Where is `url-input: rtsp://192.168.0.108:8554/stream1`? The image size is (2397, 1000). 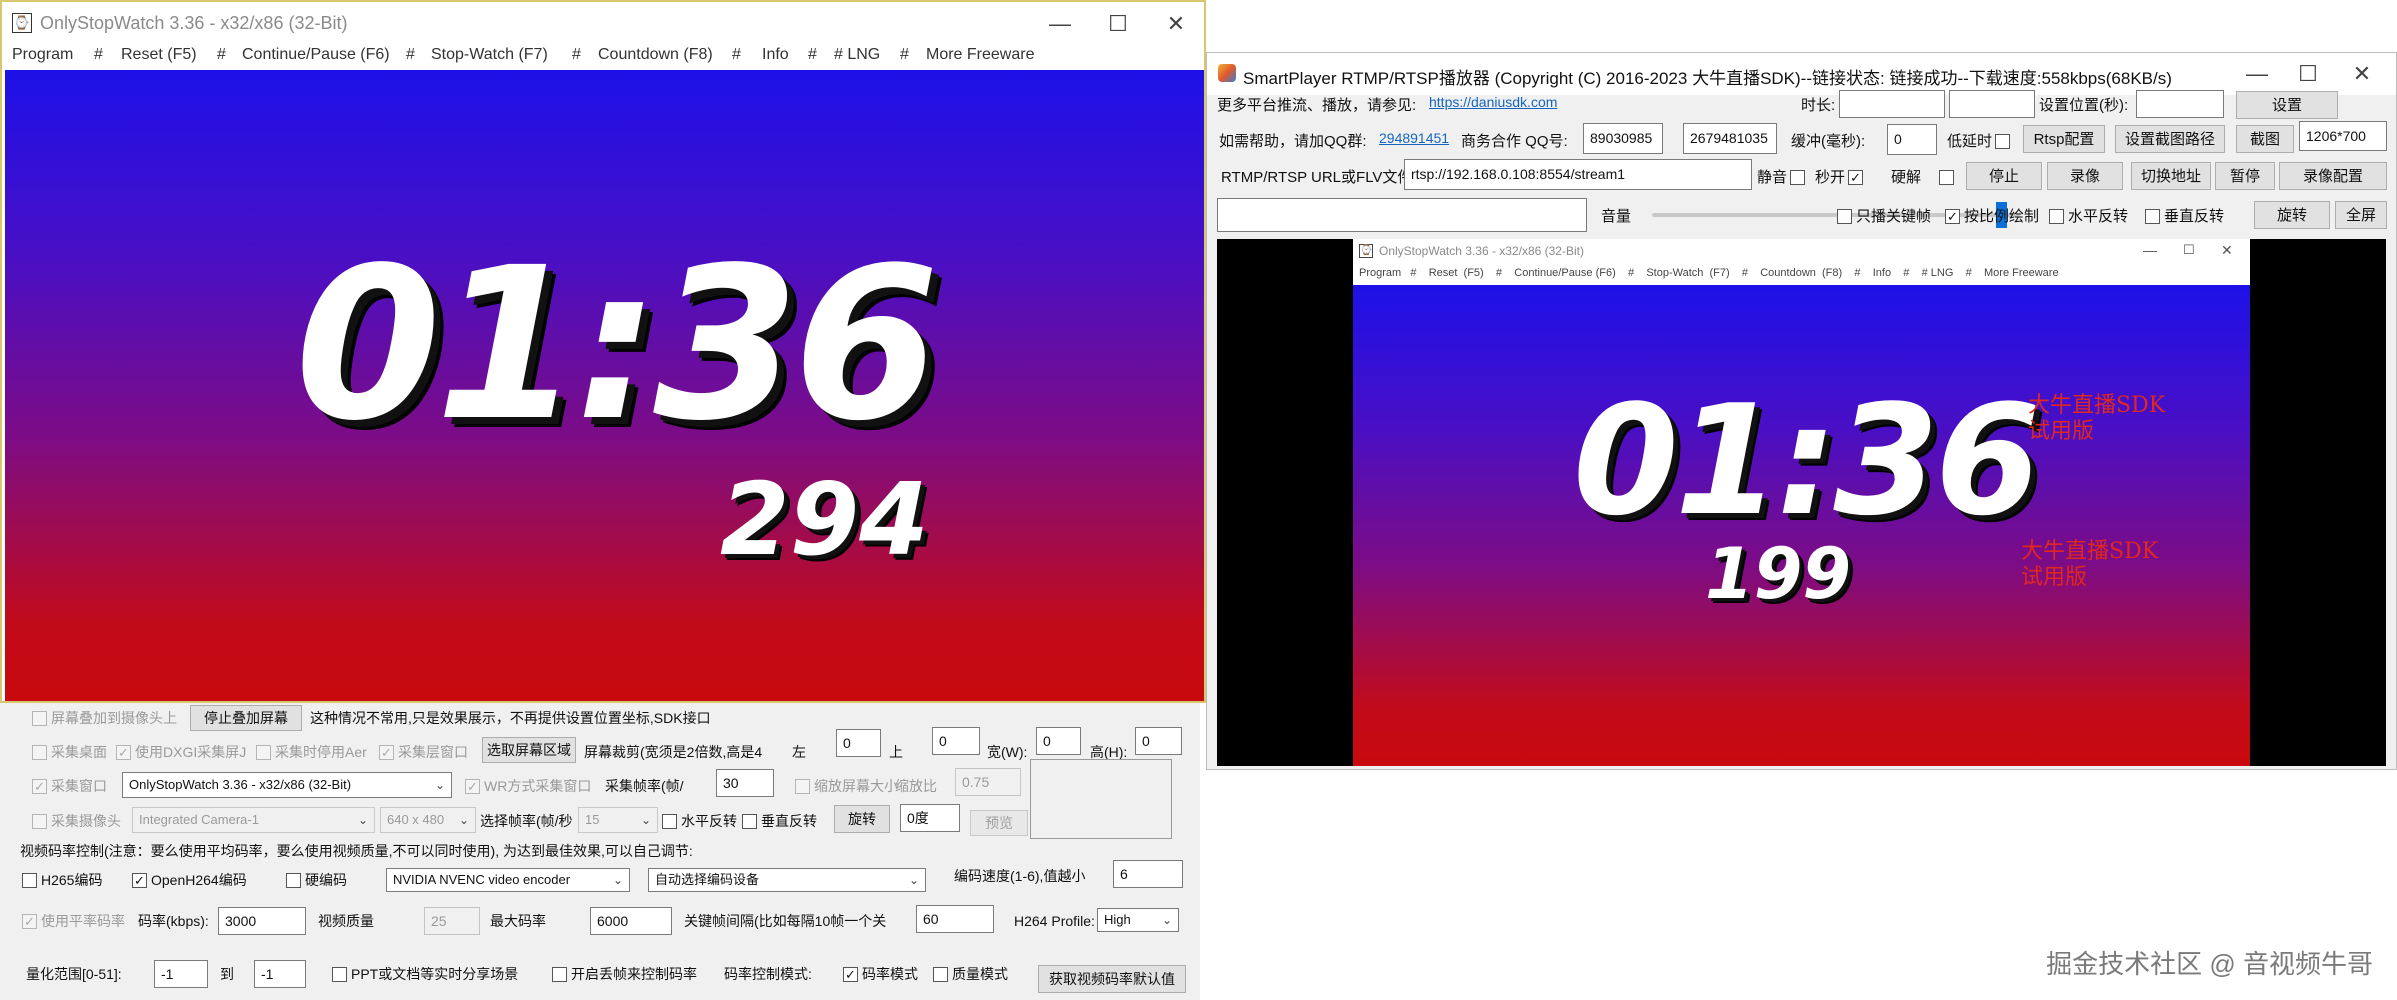
url-input: rtsp://192.168.0.108:8554/stream1 is located at coordinates (1578, 174).